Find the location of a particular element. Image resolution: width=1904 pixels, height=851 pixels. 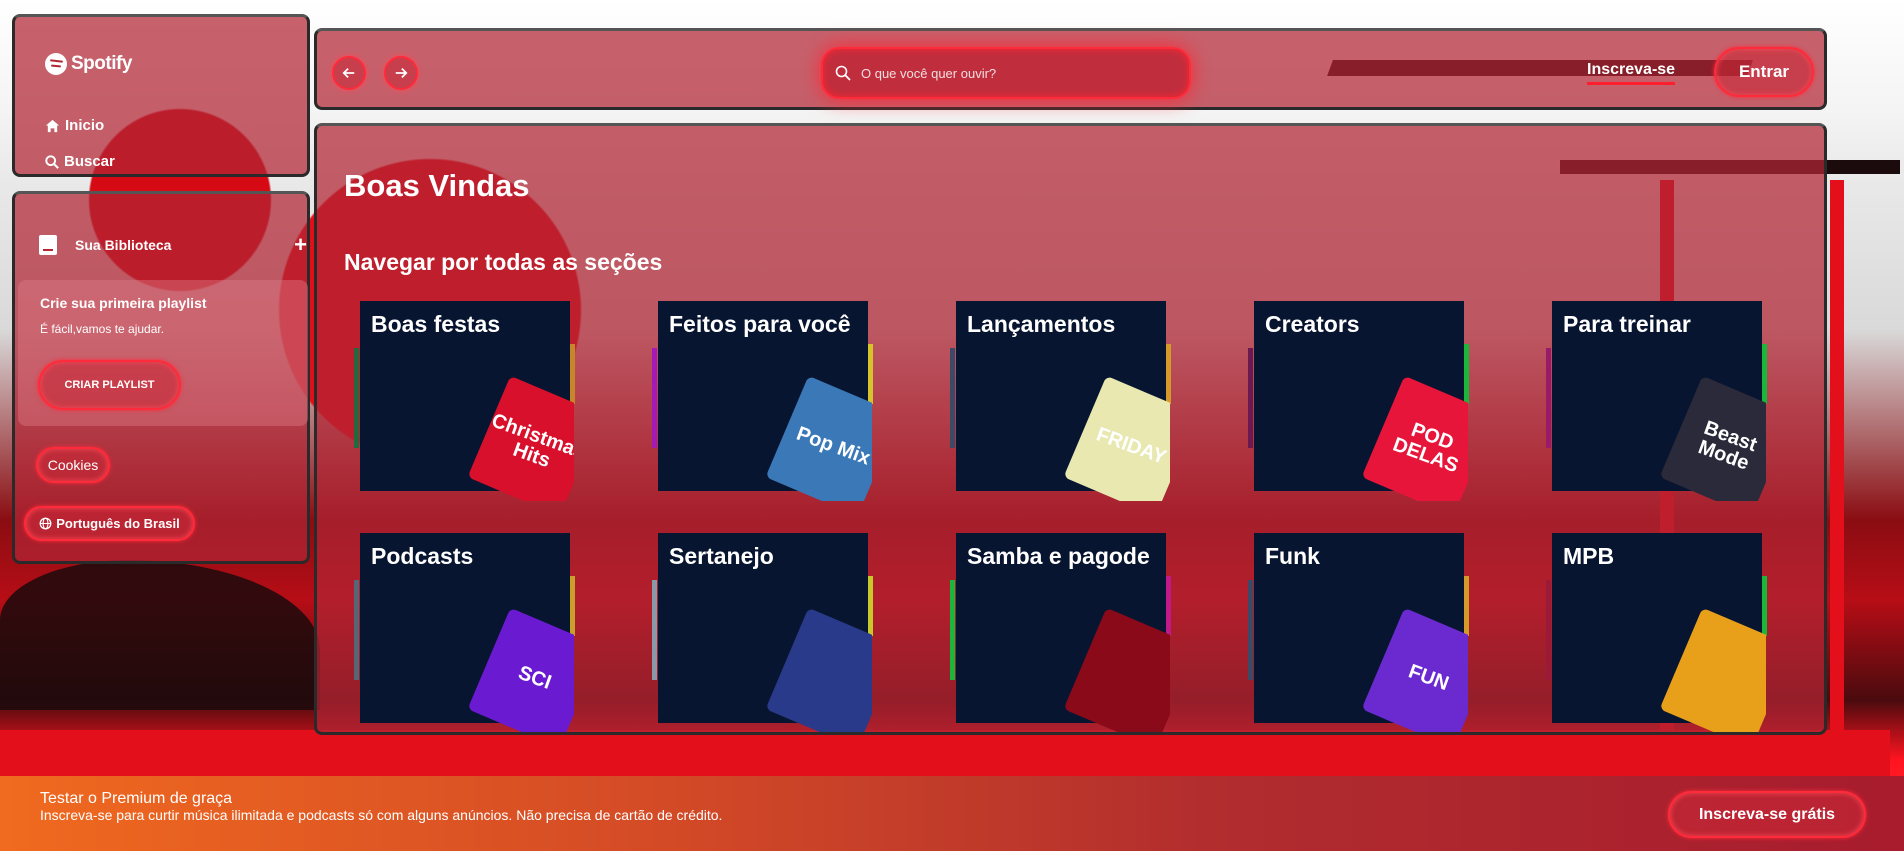

card-cover-art: FRIDAY is located at coordinates (1116, 438).